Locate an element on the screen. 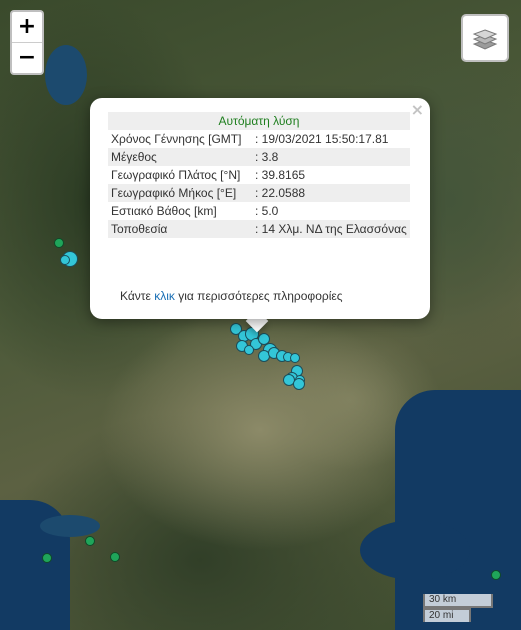 The image size is (521, 630). solution-header: Αυτόματη λύση is located at coordinates (259, 121).